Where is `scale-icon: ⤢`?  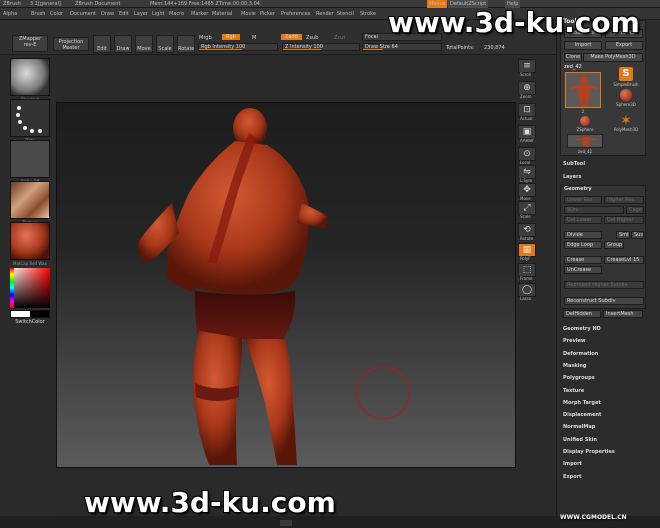
scale-icon: ⤢ is located at coordinates (527, 208).